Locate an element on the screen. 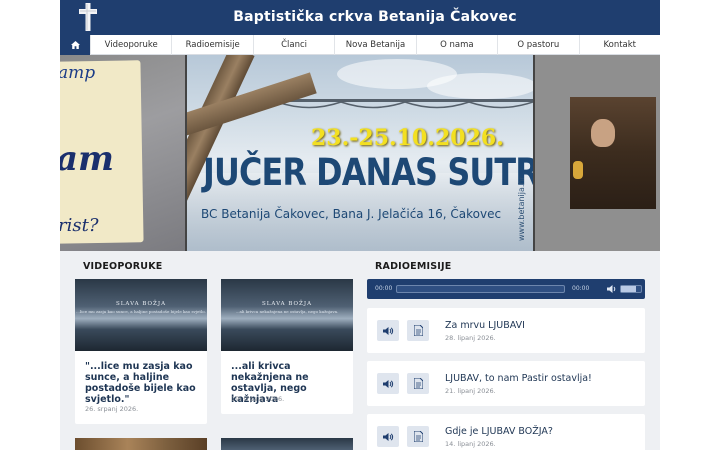 This screenshot has width=720, height=450. volume-slider is located at coordinates (631, 289).